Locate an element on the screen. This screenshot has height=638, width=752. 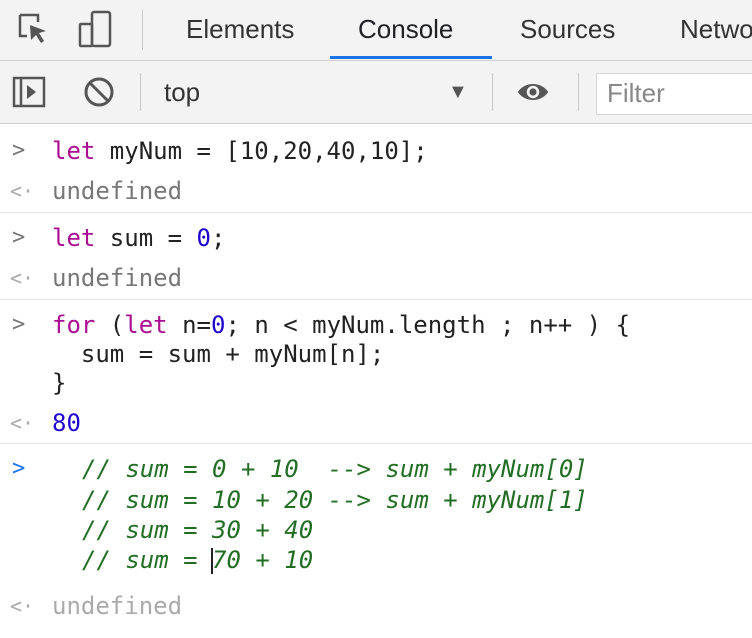
clear-console-icon is located at coordinates (99, 92).